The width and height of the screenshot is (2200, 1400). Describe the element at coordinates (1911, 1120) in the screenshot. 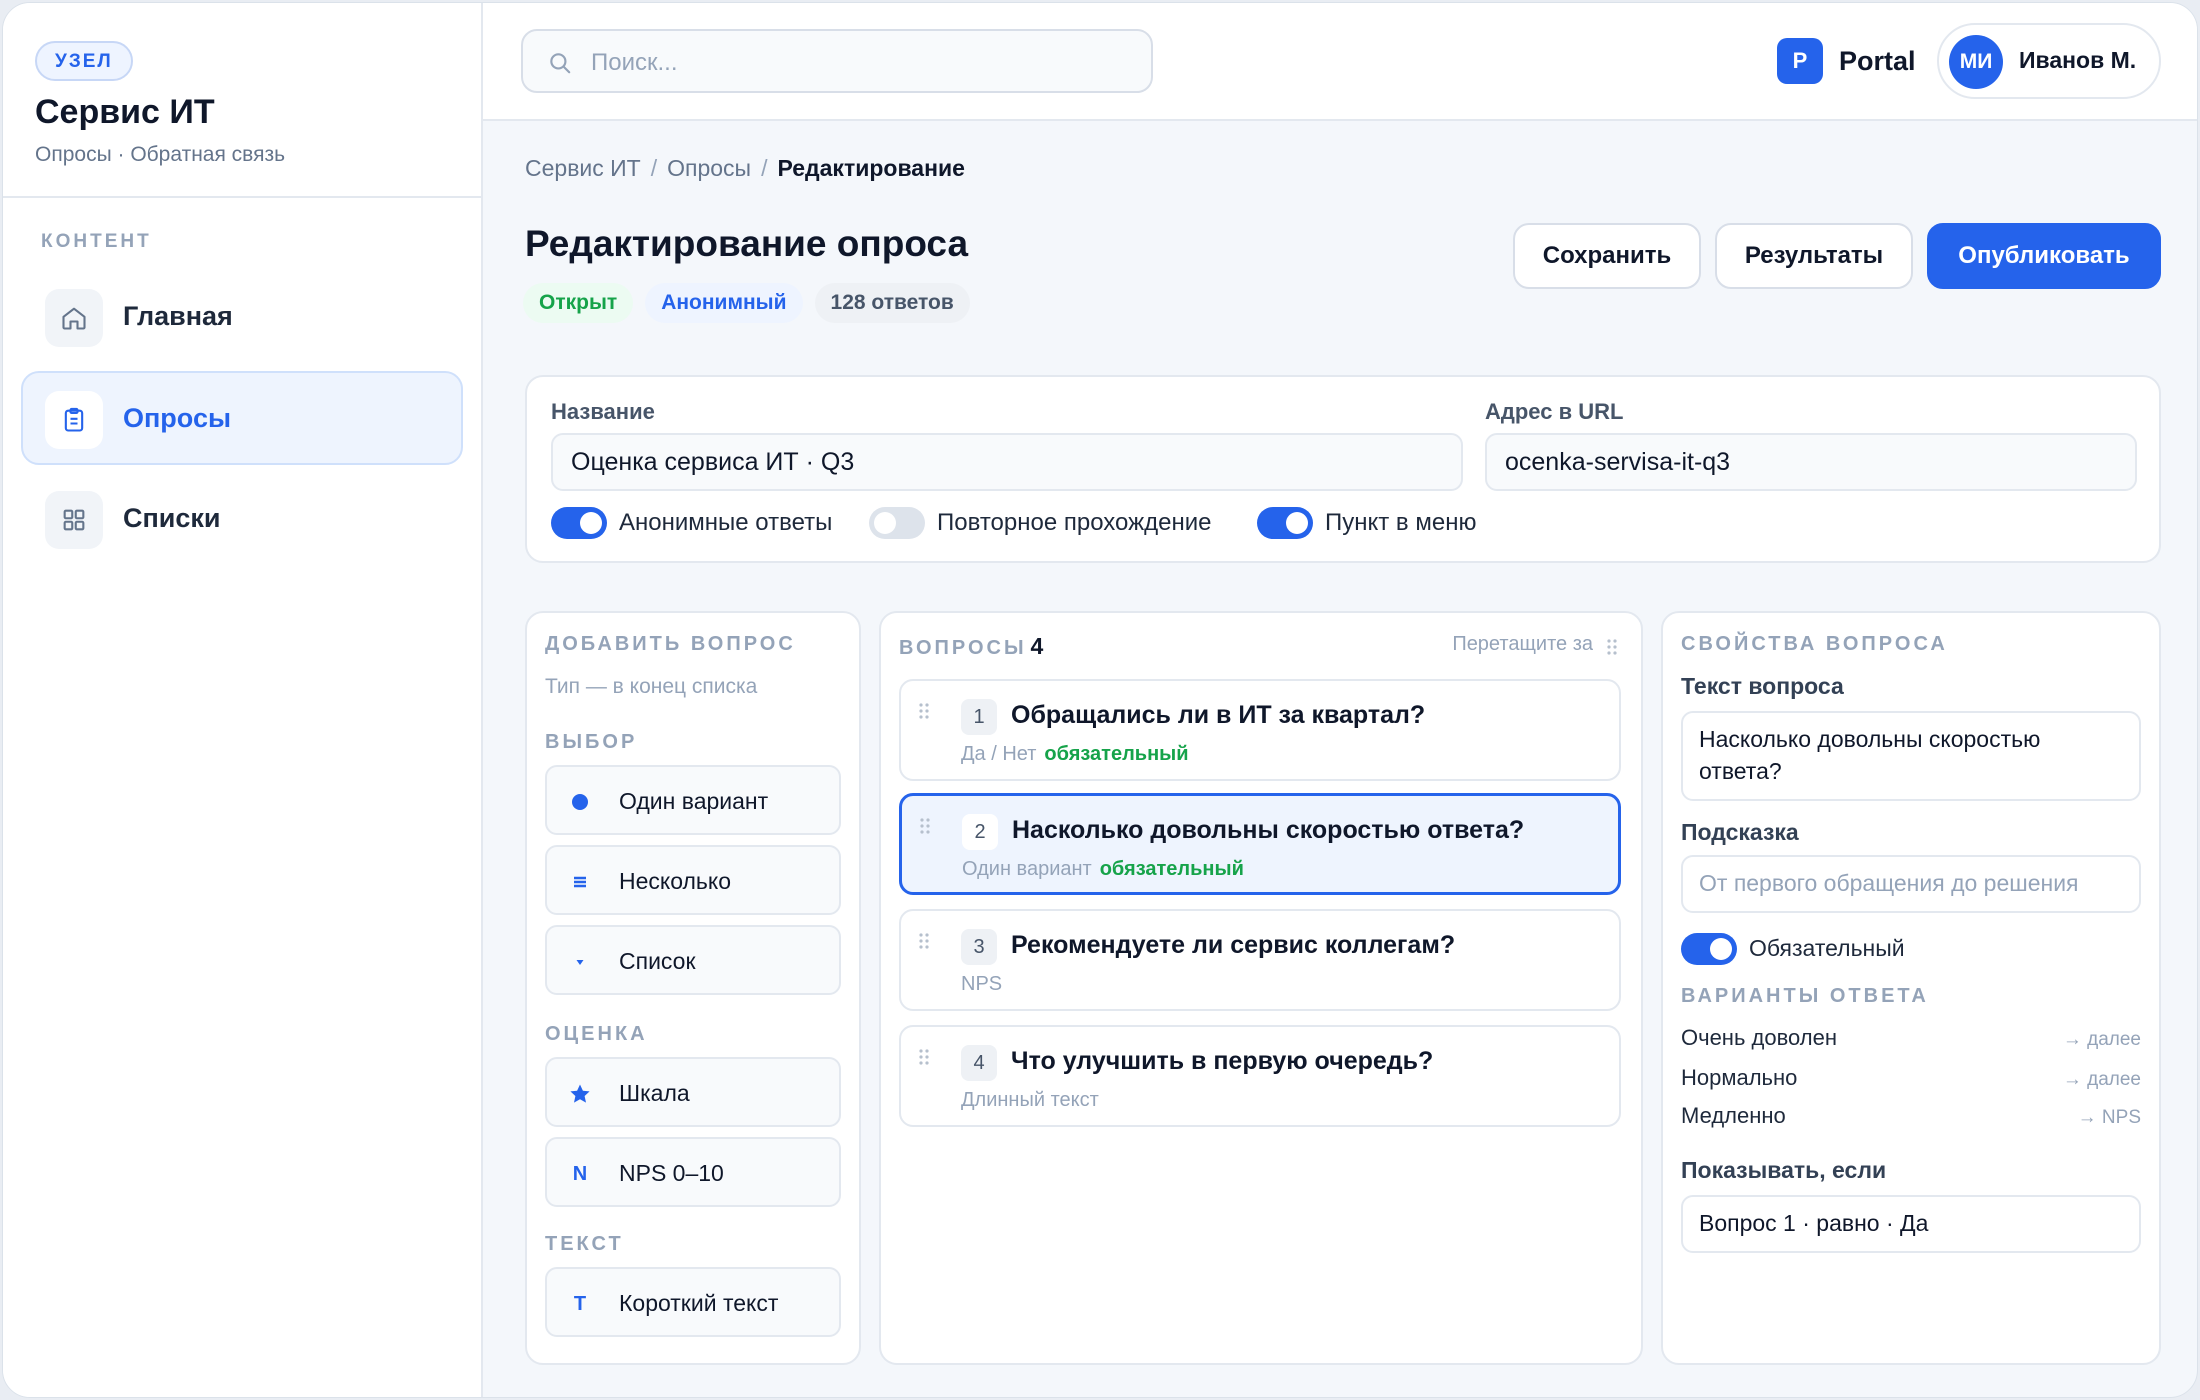

I see `answer-option: Медленно → NPS` at that location.